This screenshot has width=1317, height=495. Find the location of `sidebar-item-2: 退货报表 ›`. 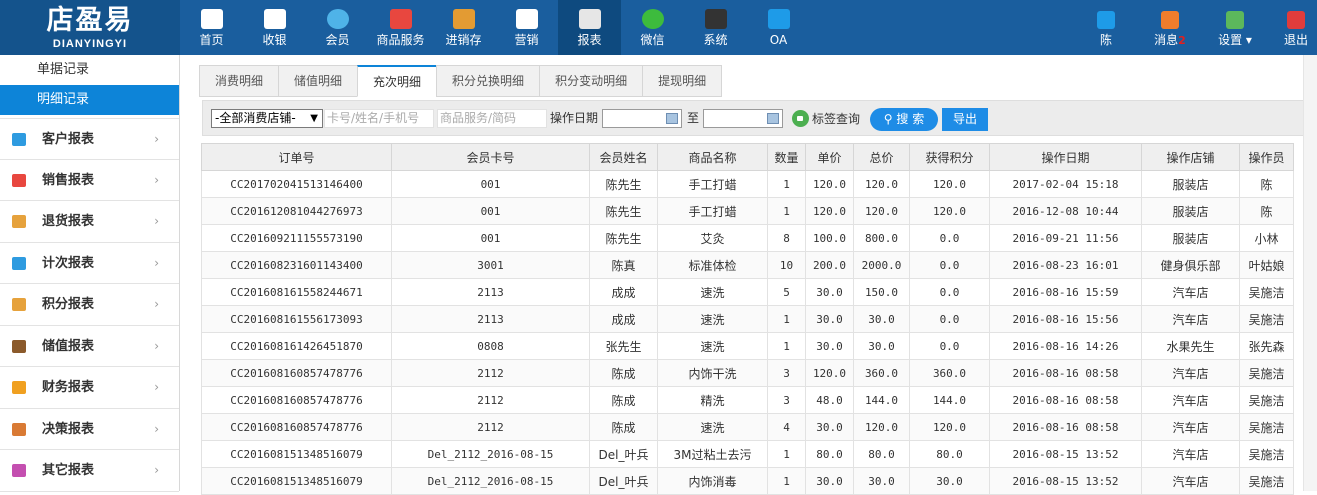

sidebar-item-2: 退货报表 › is located at coordinates (89, 222).